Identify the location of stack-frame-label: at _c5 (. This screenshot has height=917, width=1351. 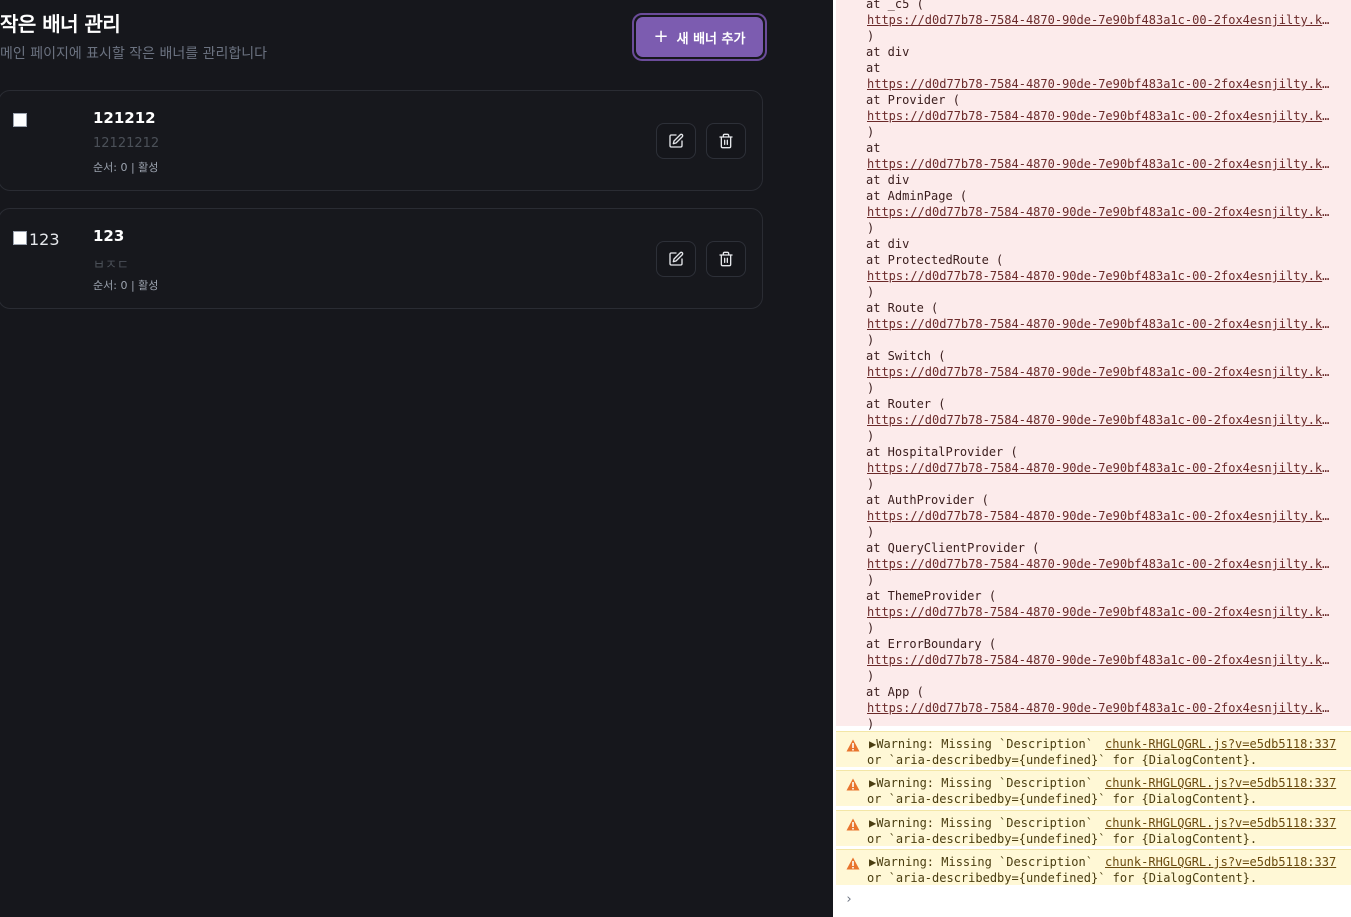
(895, 5).